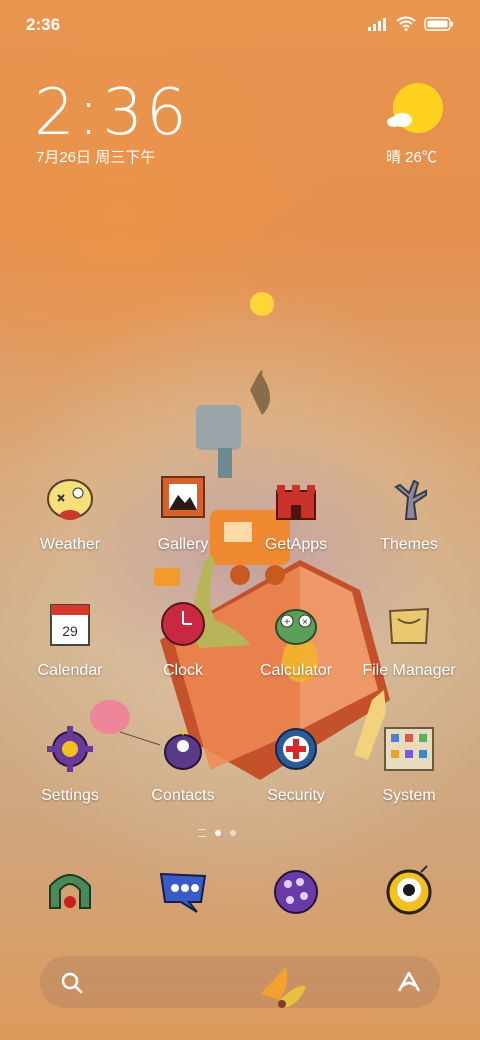 The height and width of the screenshot is (1040, 480). I want to click on app-weather: Weather, so click(70, 523).